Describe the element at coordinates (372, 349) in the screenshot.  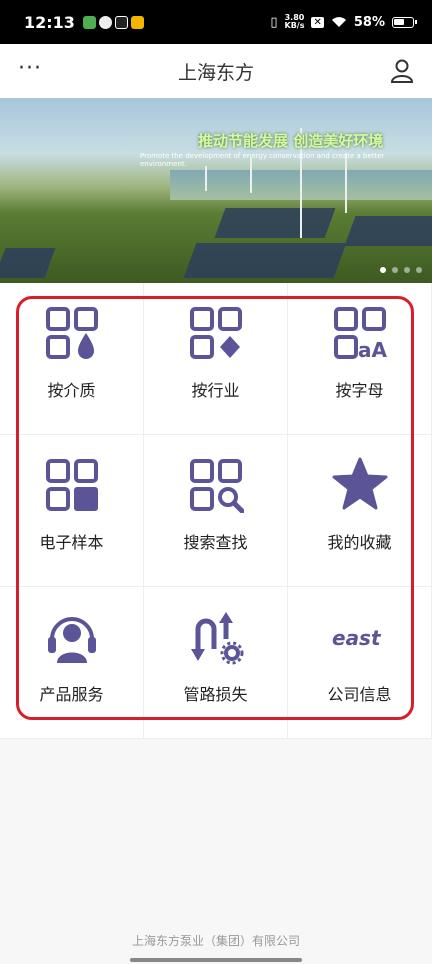
I see `letters-glyph: aA` at that location.